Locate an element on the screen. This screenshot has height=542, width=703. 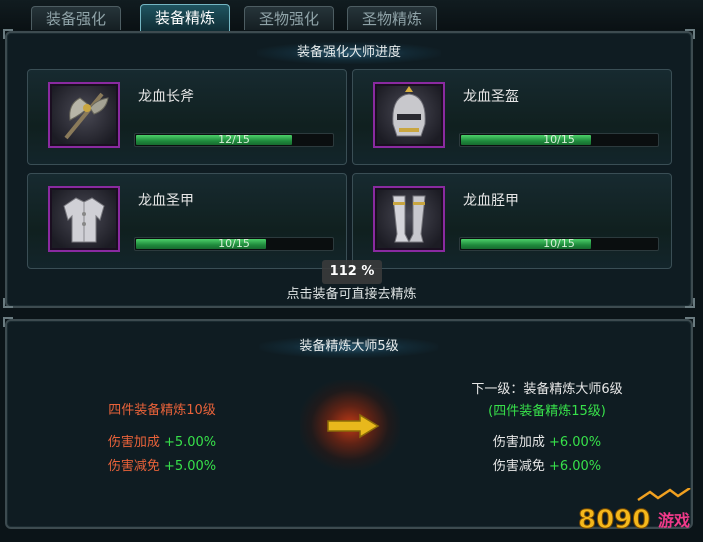
tab-bar: 装备强化 装备精炼 圣物强化 圣物精炼 is located at coordinates (351, 15).